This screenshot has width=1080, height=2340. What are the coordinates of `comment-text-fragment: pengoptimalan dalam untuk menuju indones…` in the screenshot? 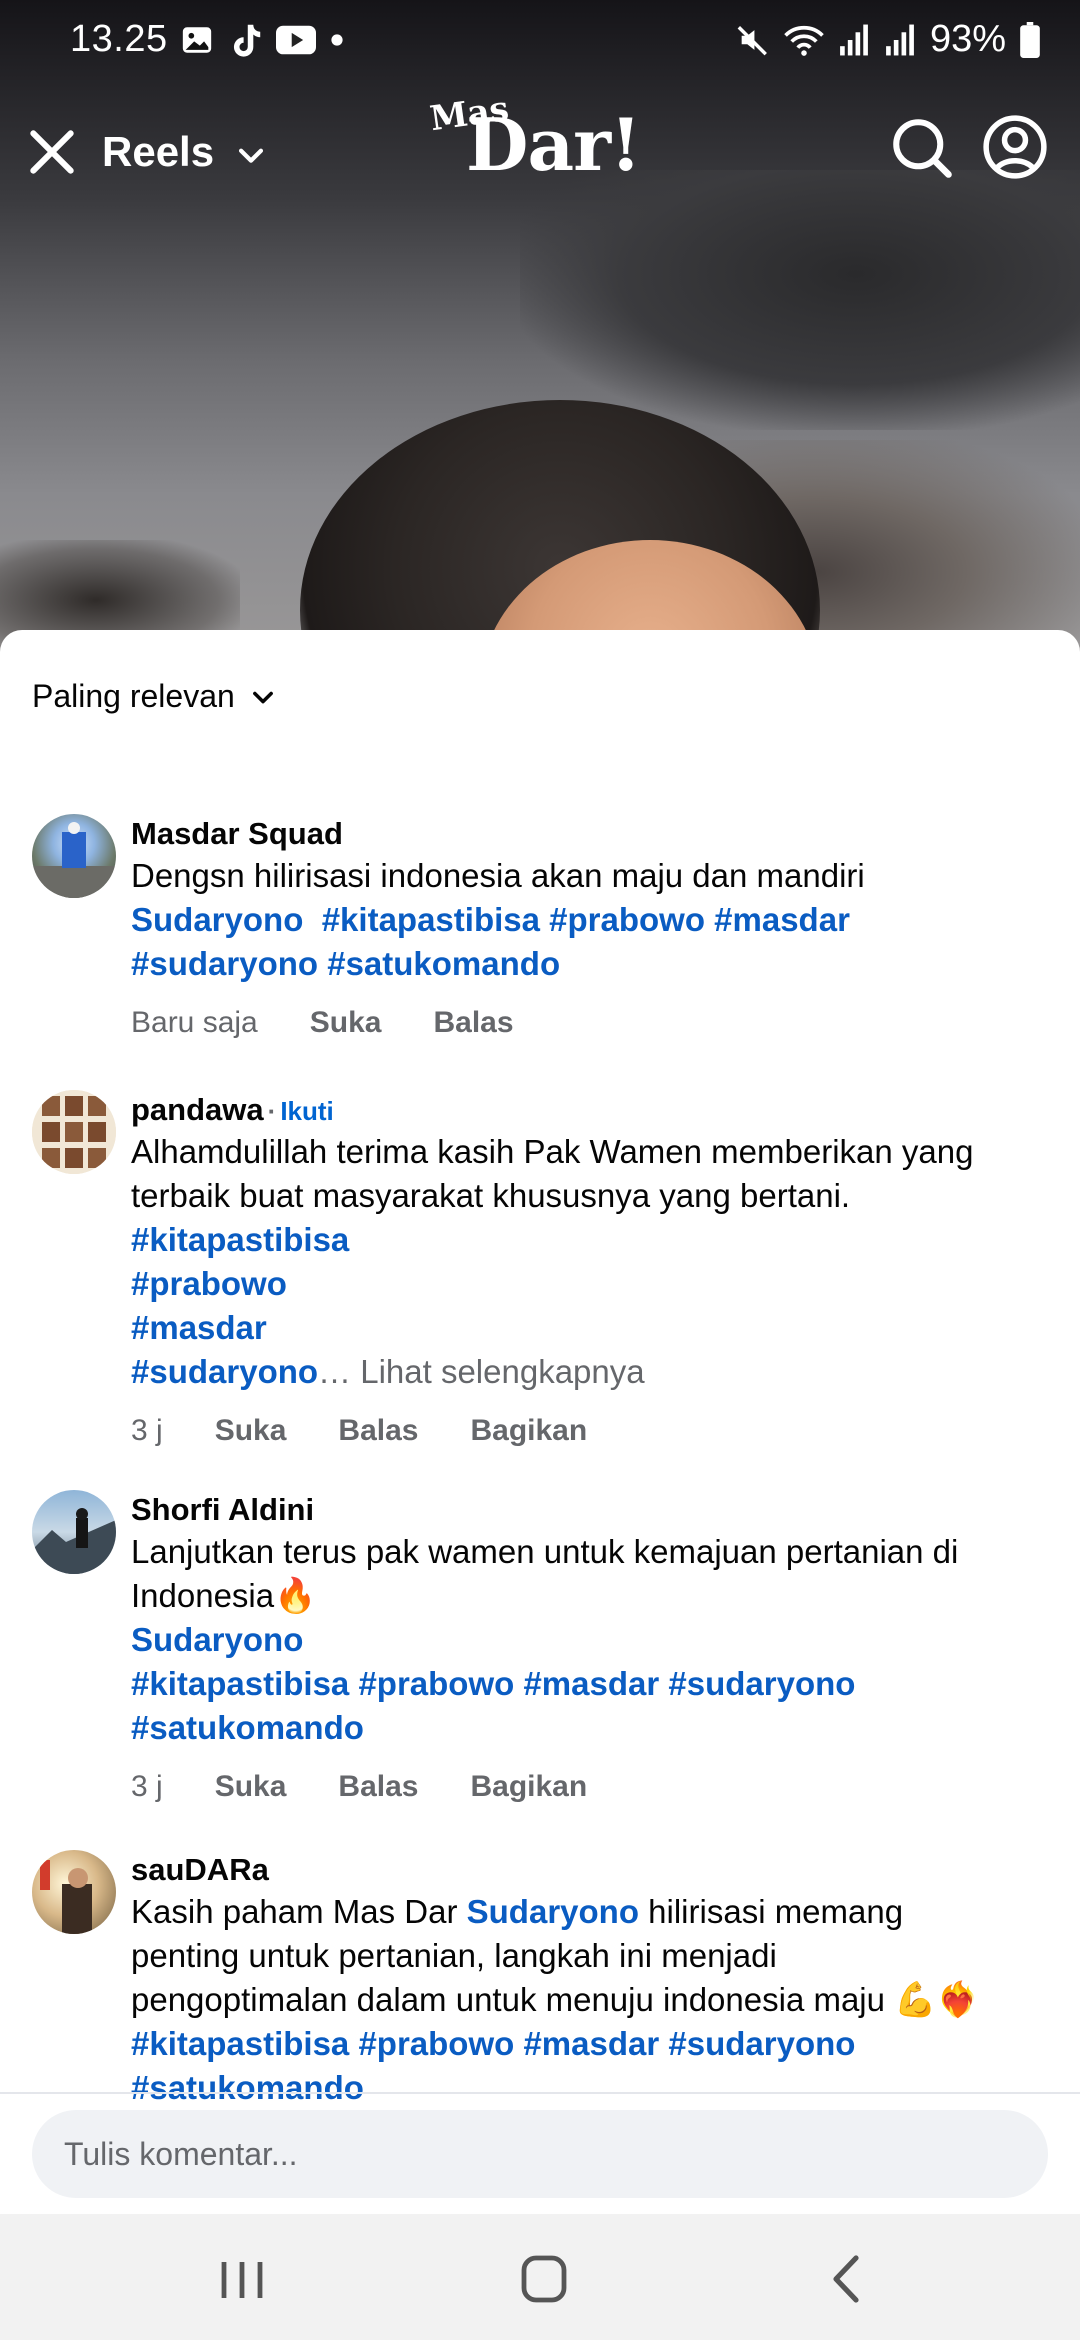 It's located at (513, 1999).